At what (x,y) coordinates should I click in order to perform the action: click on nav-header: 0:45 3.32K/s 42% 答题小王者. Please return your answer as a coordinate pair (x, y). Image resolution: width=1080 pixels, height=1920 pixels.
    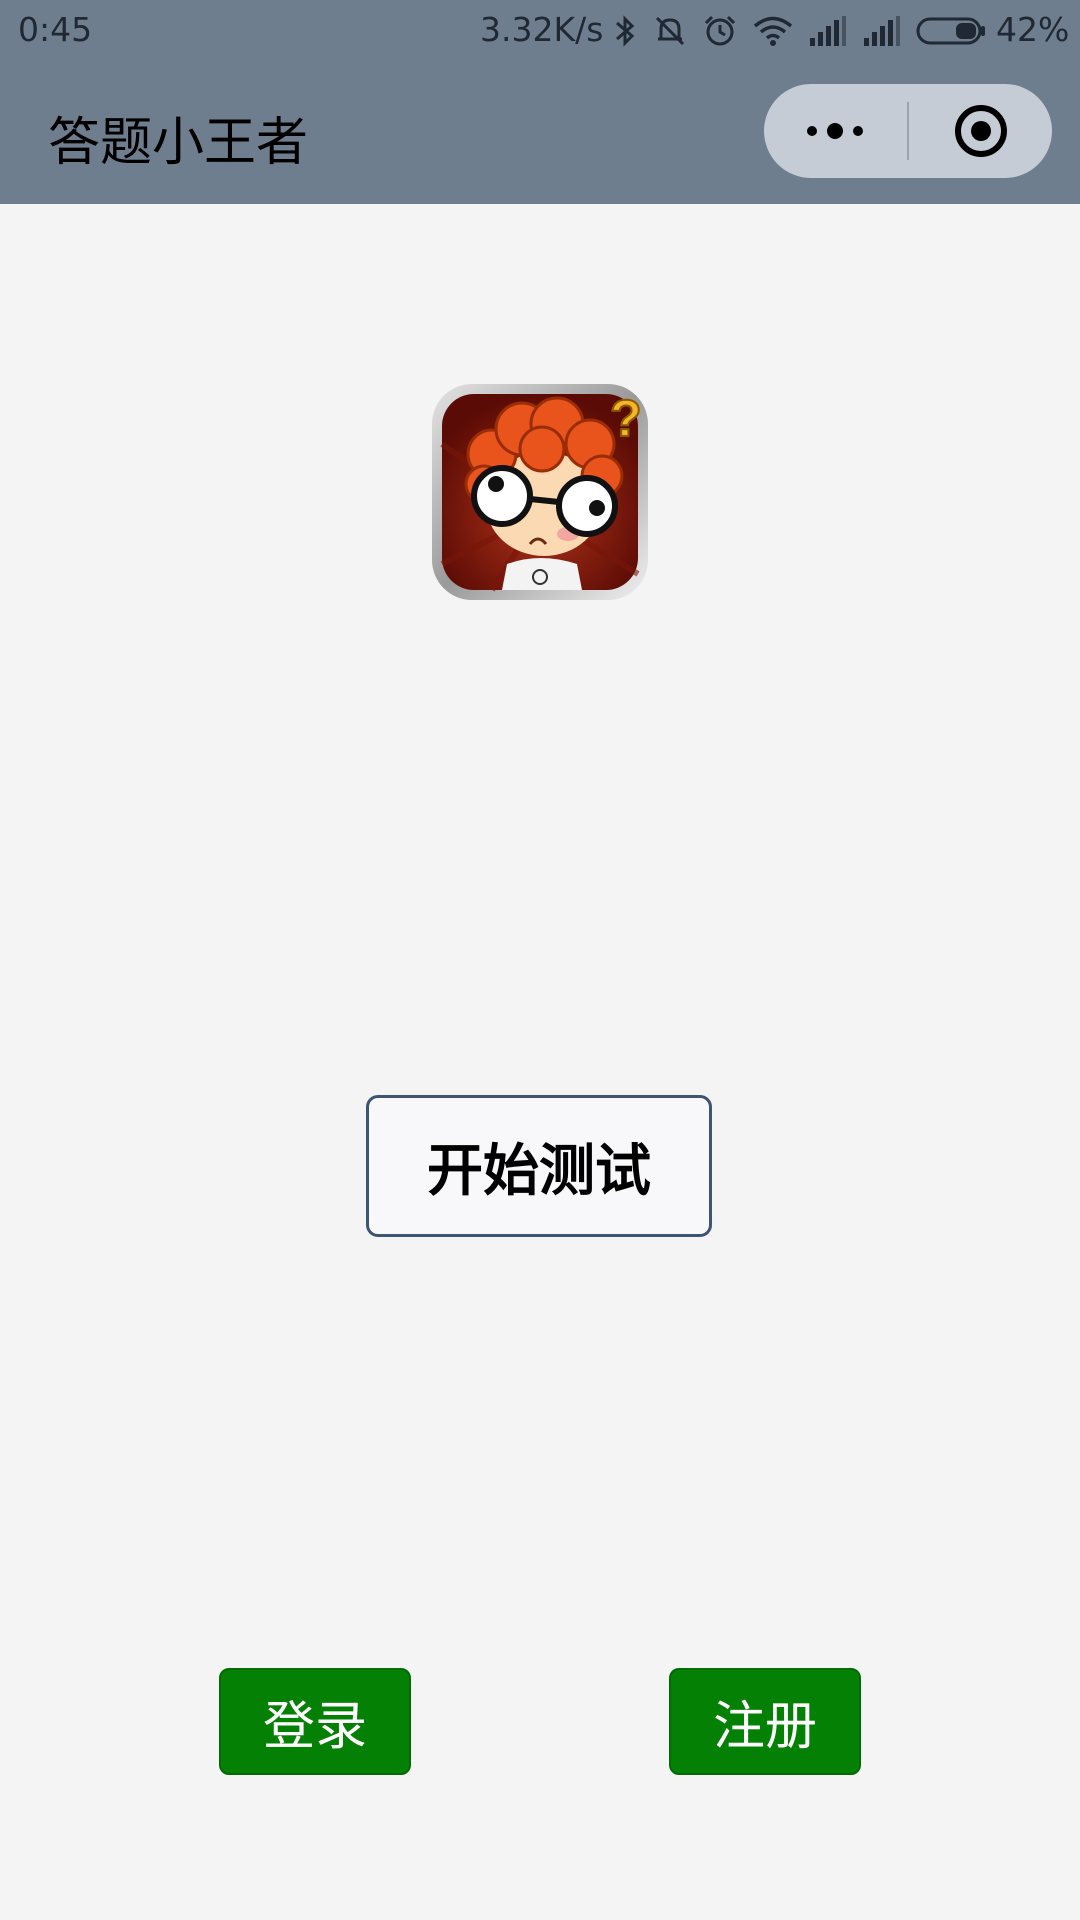
    Looking at the image, I should click on (540, 102).